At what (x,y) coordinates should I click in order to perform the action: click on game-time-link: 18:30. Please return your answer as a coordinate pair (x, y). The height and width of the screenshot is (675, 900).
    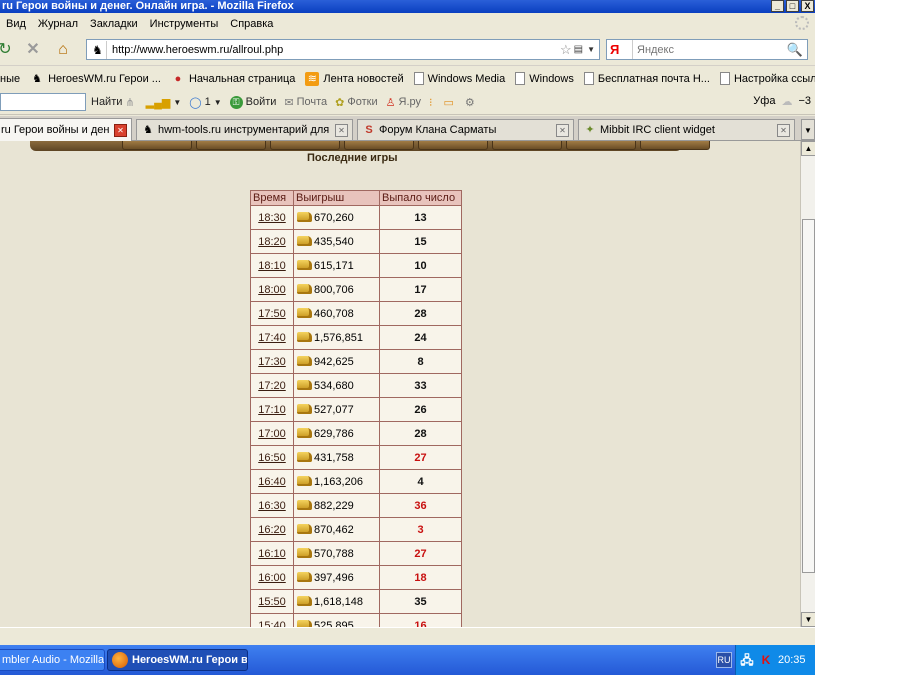
    Looking at the image, I should click on (272, 218).